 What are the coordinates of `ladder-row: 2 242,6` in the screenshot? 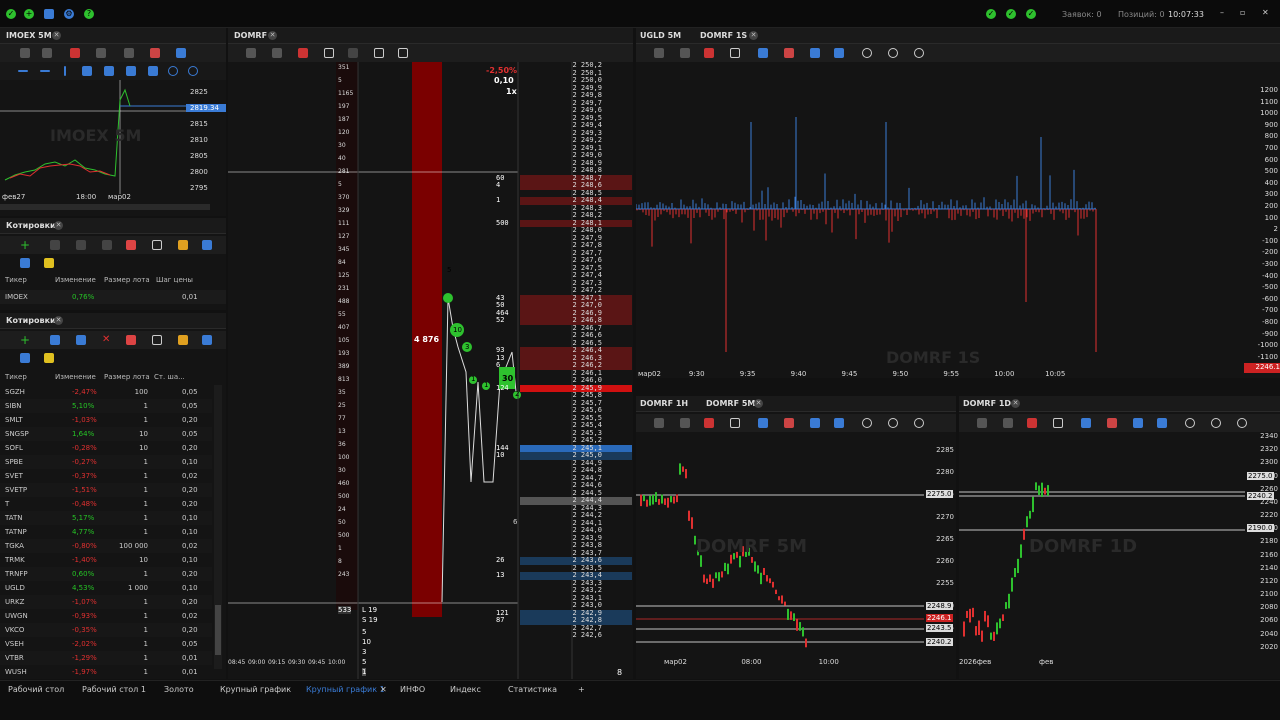 It's located at (576, 635).